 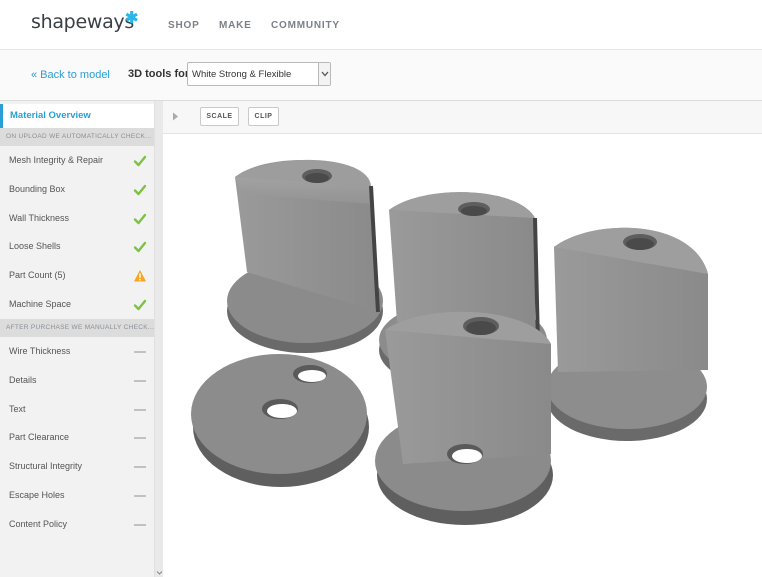 What do you see at coordinates (77, 189) in the screenshot?
I see `check-item-bounding-box: Bounding Box` at bounding box center [77, 189].